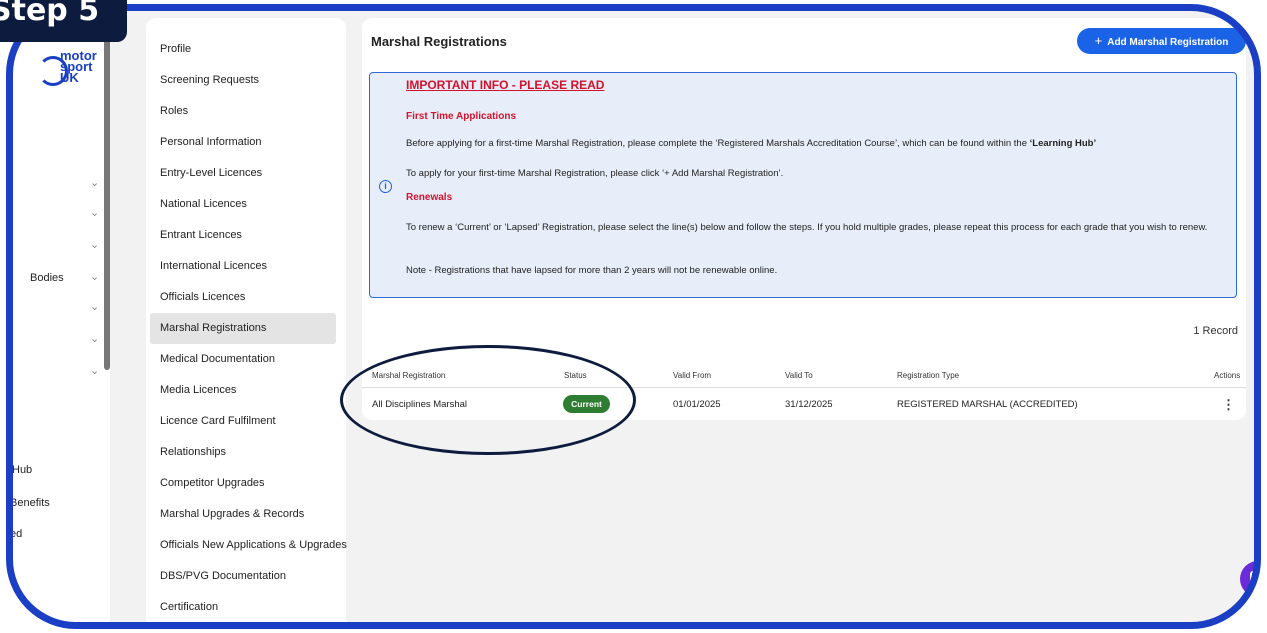 Image resolution: width=1267 pixels, height=633 pixels. I want to click on cell-registration: All Disciplines Marshal, so click(420, 404).